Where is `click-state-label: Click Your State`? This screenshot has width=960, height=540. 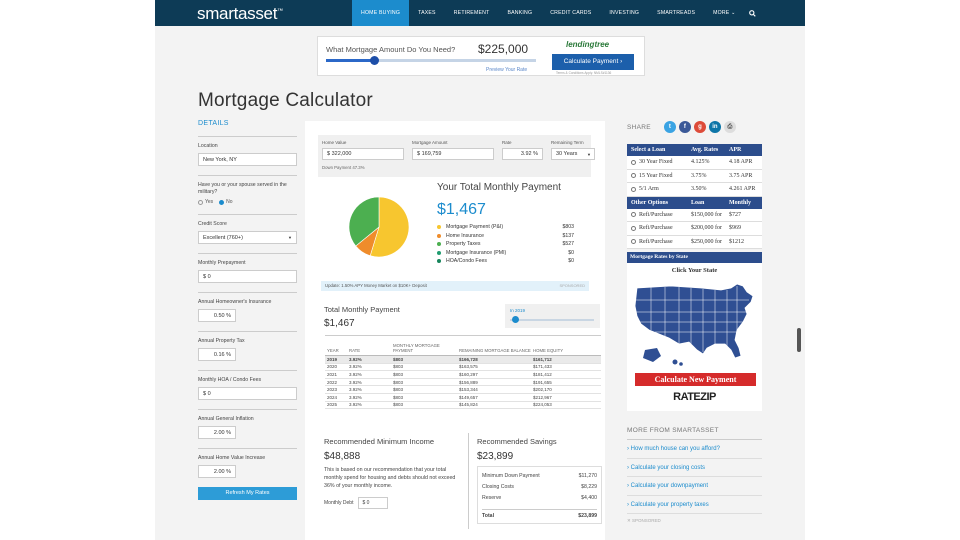 click-state-label: Click Your State is located at coordinates (694, 270).